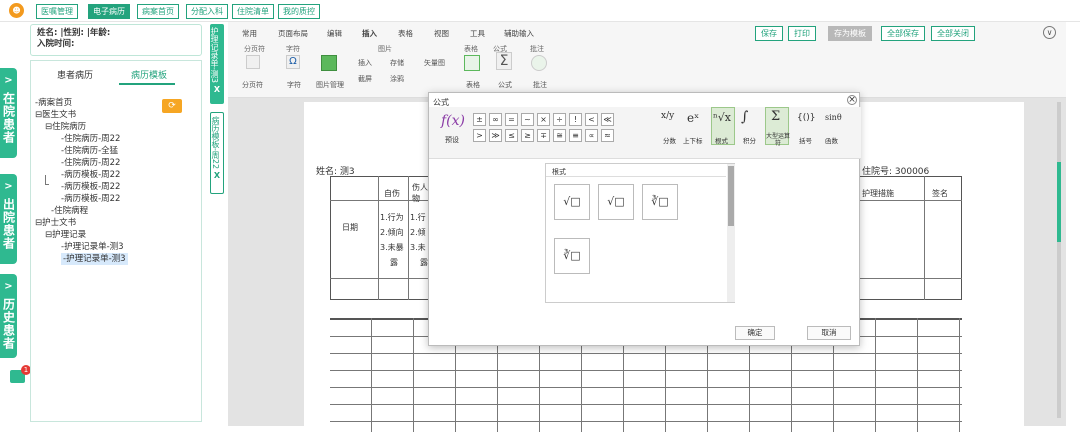 Image resolution: width=1080 pixels, height=432 pixels. What do you see at coordinates (953, 33) in the screenshot?
I see `close-all-button: 全部关闭` at bounding box center [953, 33].